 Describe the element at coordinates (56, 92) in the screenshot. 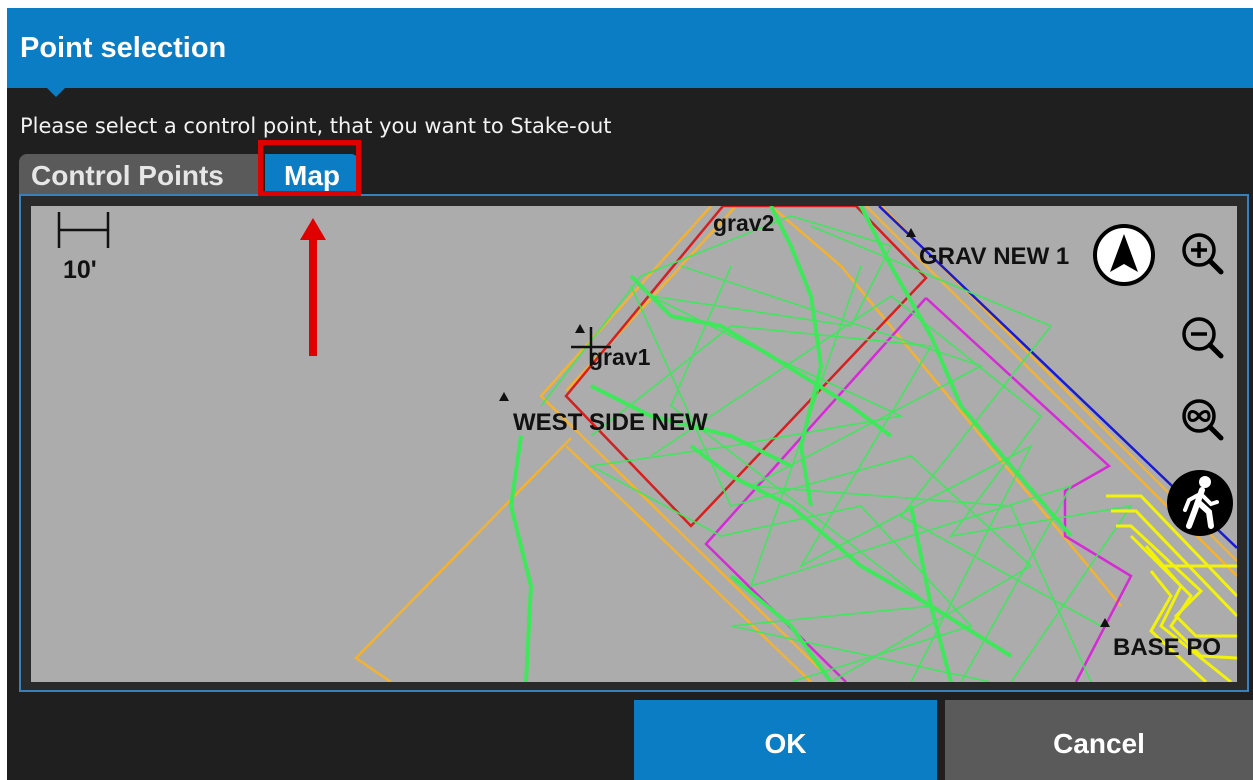

I see `title-notch` at that location.